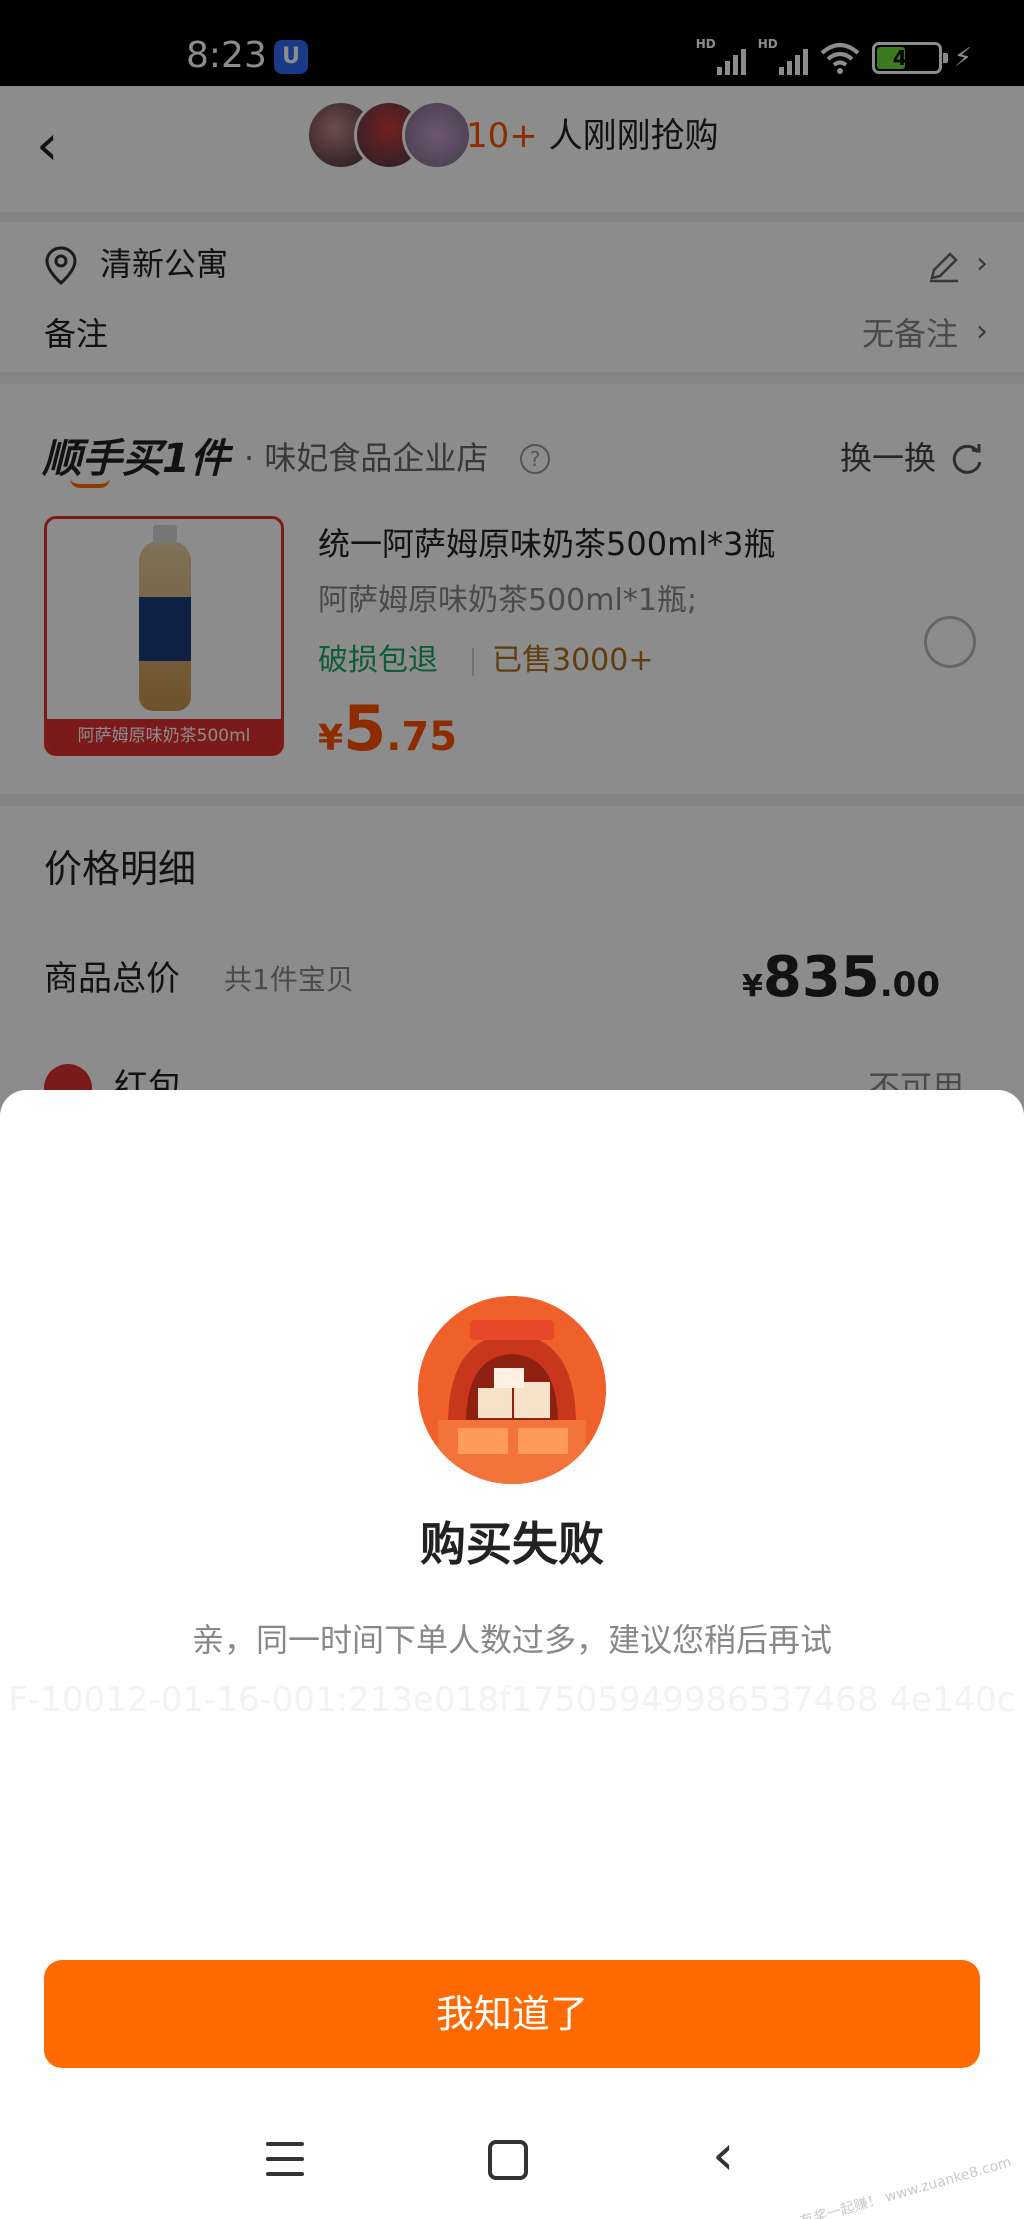 The image size is (1024, 2219). I want to click on home-icon, so click(508, 2160).